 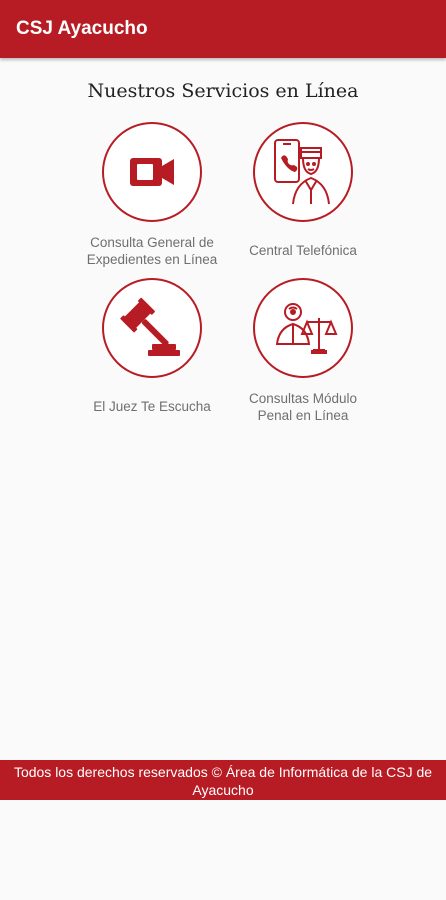 I want to click on service-label: Consultas Módulo Penal en Línea, so click(x=303, y=407).